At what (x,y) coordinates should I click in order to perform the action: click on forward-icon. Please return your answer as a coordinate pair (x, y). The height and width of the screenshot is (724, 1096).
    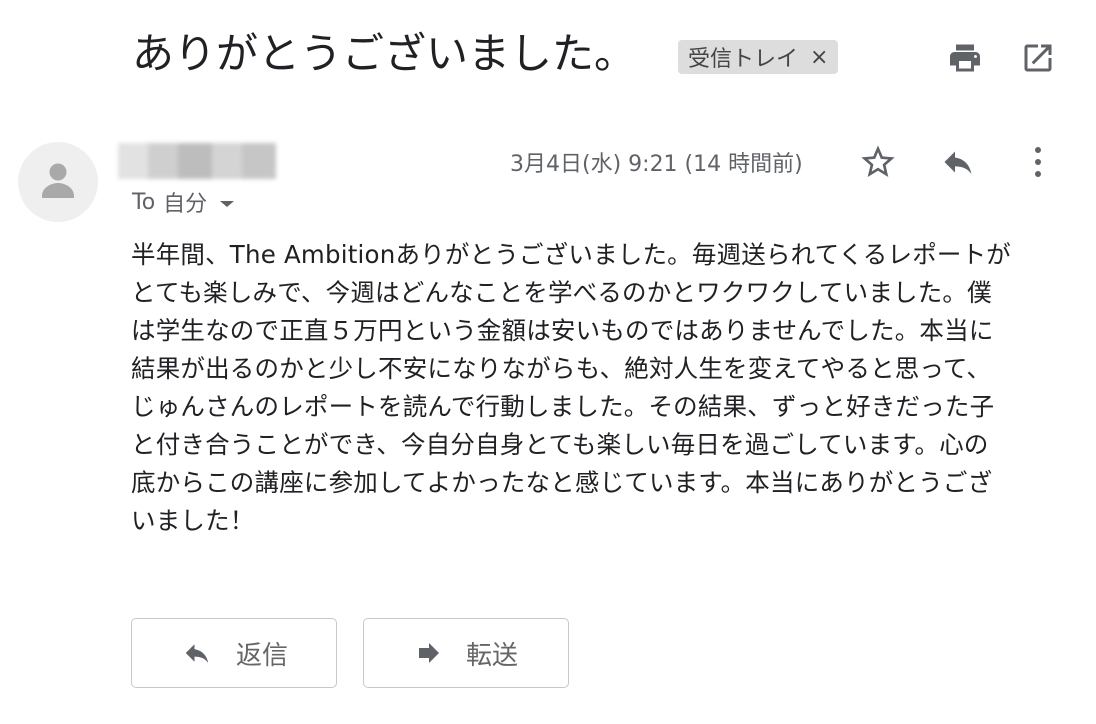
    Looking at the image, I should click on (428, 653).